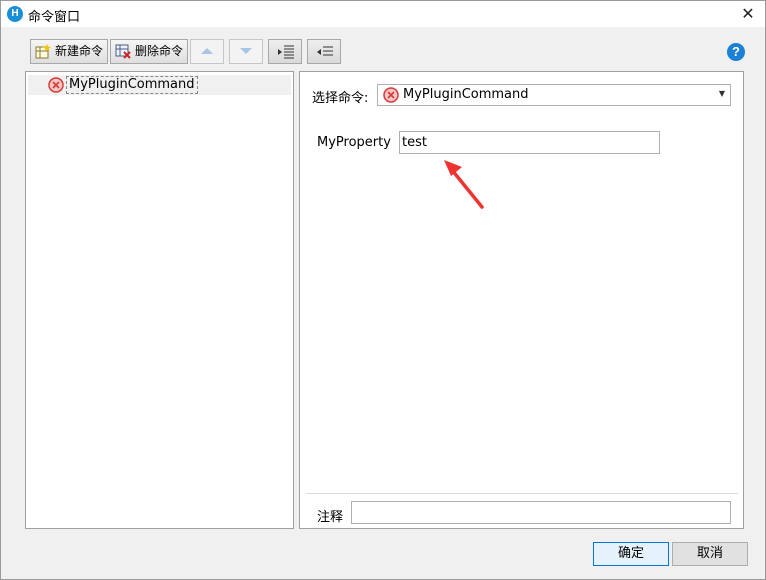  I want to click on note-input, so click(541, 512).